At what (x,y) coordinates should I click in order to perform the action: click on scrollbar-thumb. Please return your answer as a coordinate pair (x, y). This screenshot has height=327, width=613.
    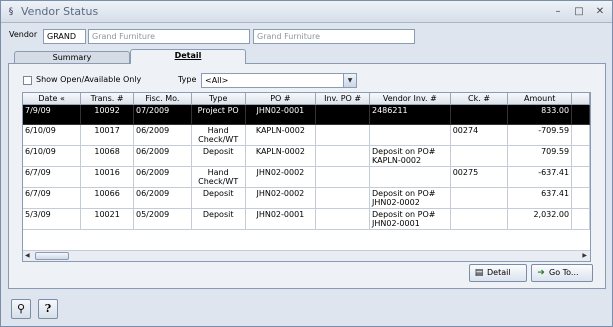
    Looking at the image, I should click on (52, 256).